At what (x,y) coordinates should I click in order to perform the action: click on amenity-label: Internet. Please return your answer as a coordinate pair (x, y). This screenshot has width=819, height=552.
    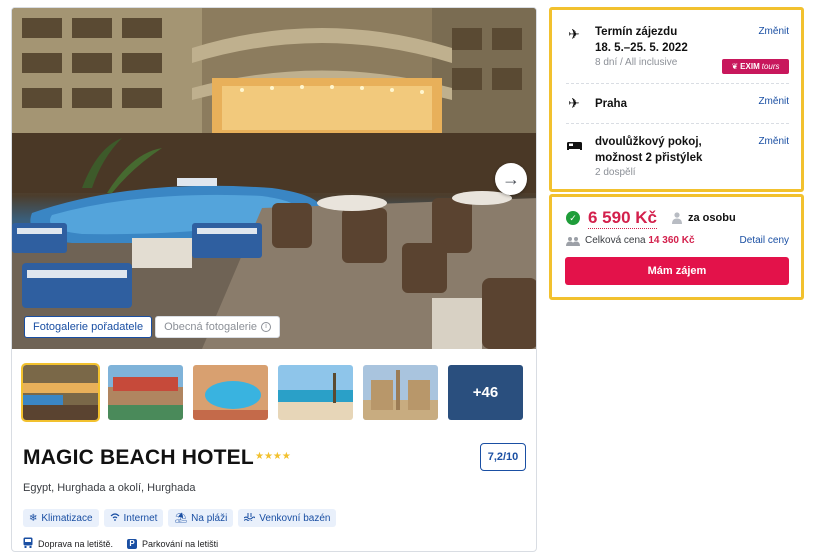
    Looking at the image, I should click on (140, 518).